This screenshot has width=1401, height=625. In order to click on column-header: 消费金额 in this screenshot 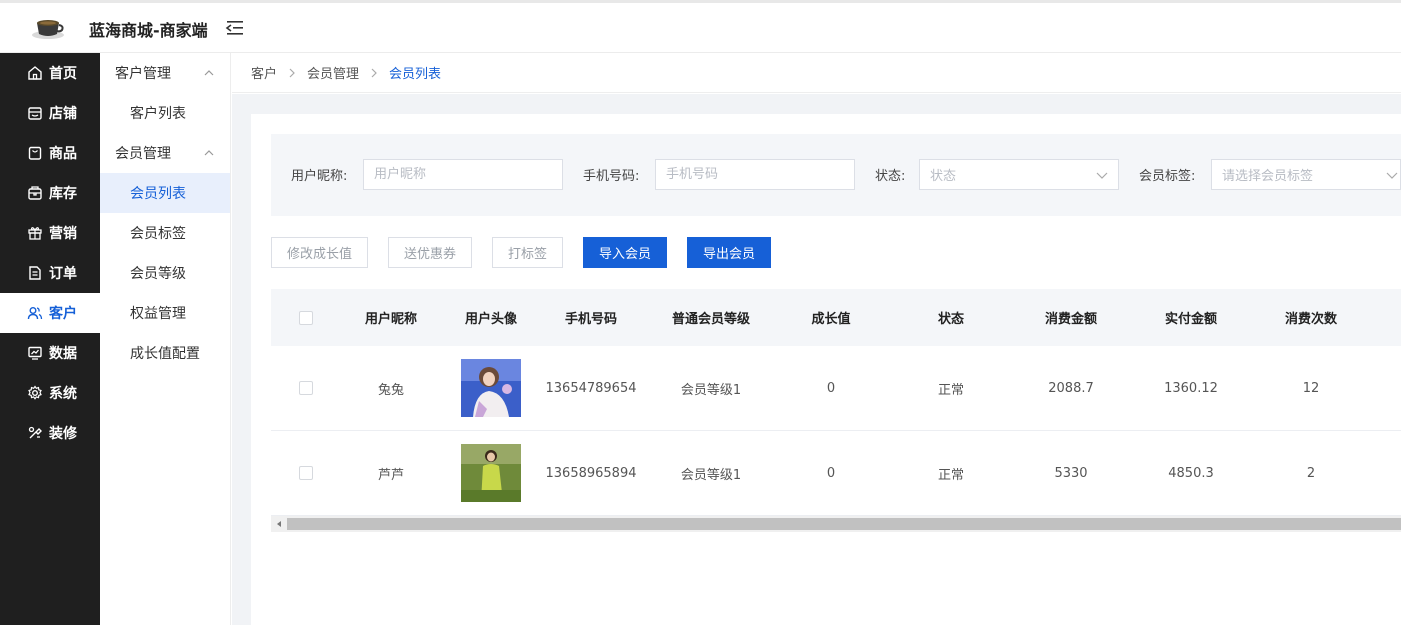, I will do `click(1070, 319)`.